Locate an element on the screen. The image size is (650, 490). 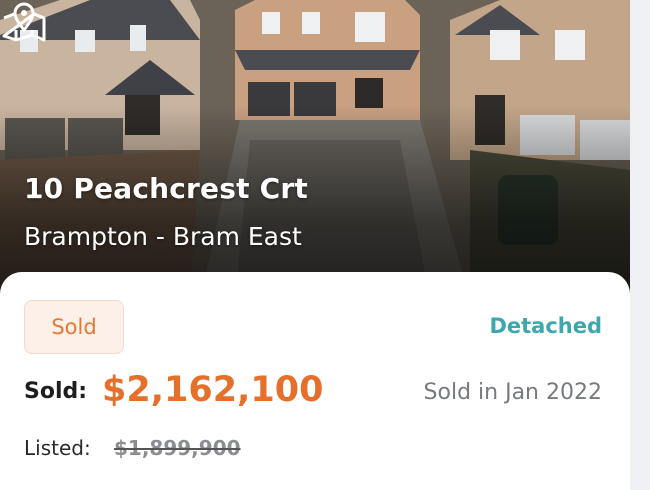
page-edge is located at coordinates (640, 245).